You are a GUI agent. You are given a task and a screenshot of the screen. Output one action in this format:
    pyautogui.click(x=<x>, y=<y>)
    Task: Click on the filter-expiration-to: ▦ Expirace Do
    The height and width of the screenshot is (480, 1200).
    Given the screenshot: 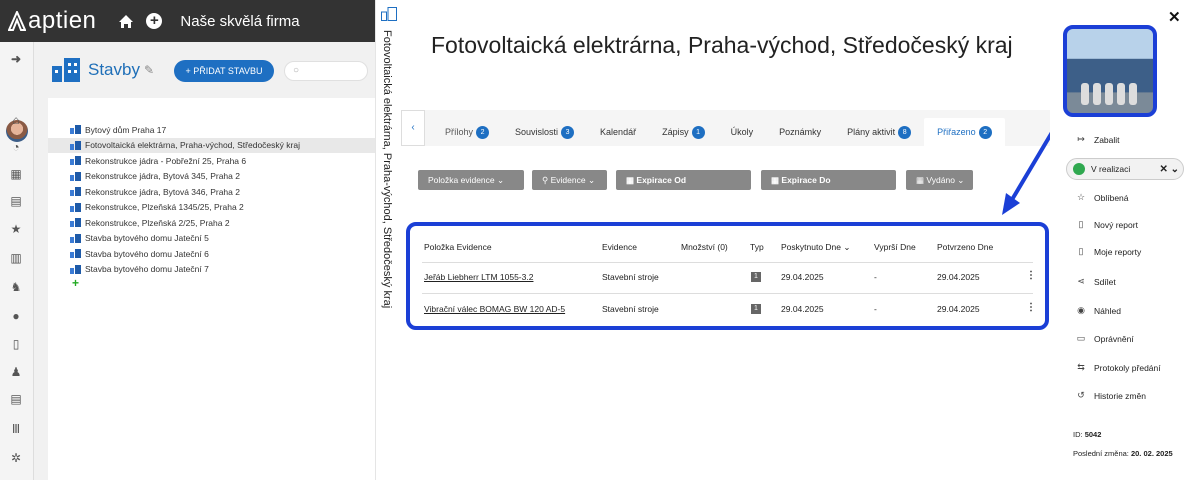 What is the action you would take?
    pyautogui.click(x=828, y=180)
    